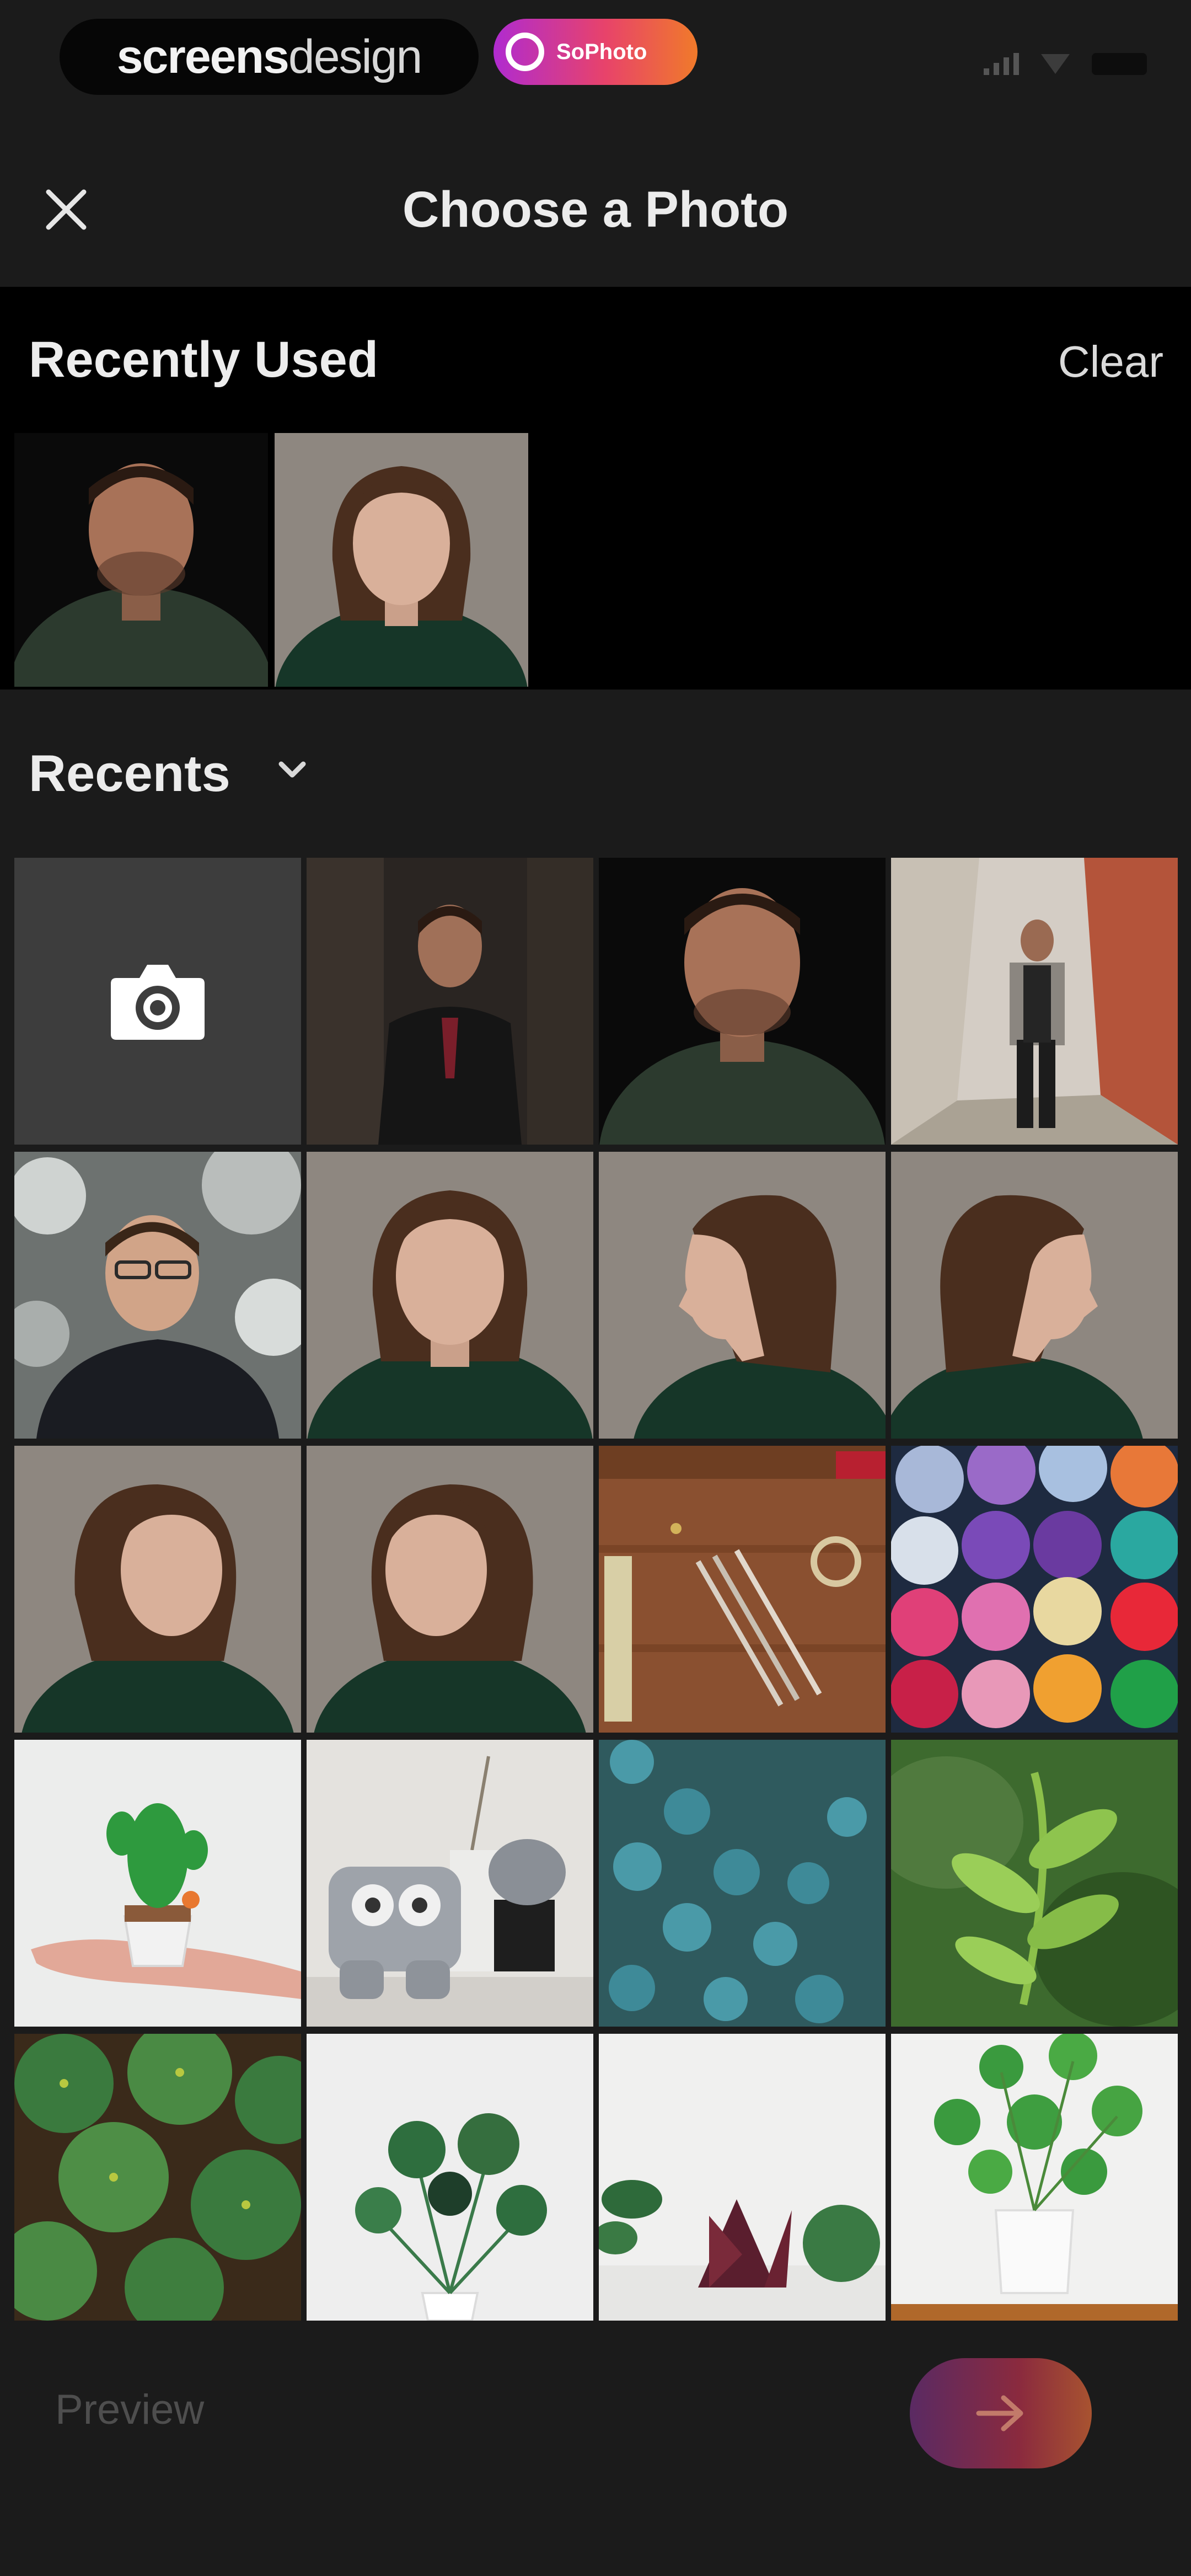 The image size is (1191, 2576). What do you see at coordinates (202, 56) in the screenshot?
I see `brand-bold-text: screens` at bounding box center [202, 56].